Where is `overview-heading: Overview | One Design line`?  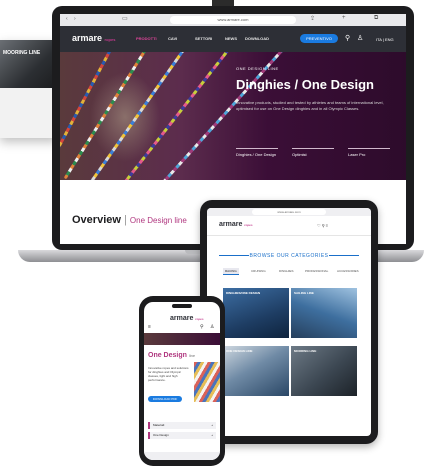
overview-heading: Overview | One Design line is located at coordinates (129, 220).